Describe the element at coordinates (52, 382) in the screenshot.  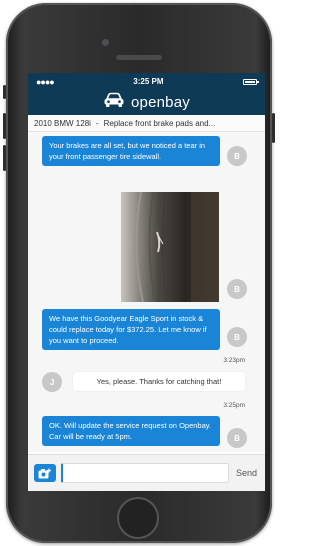
I see `avatar: J` at that location.